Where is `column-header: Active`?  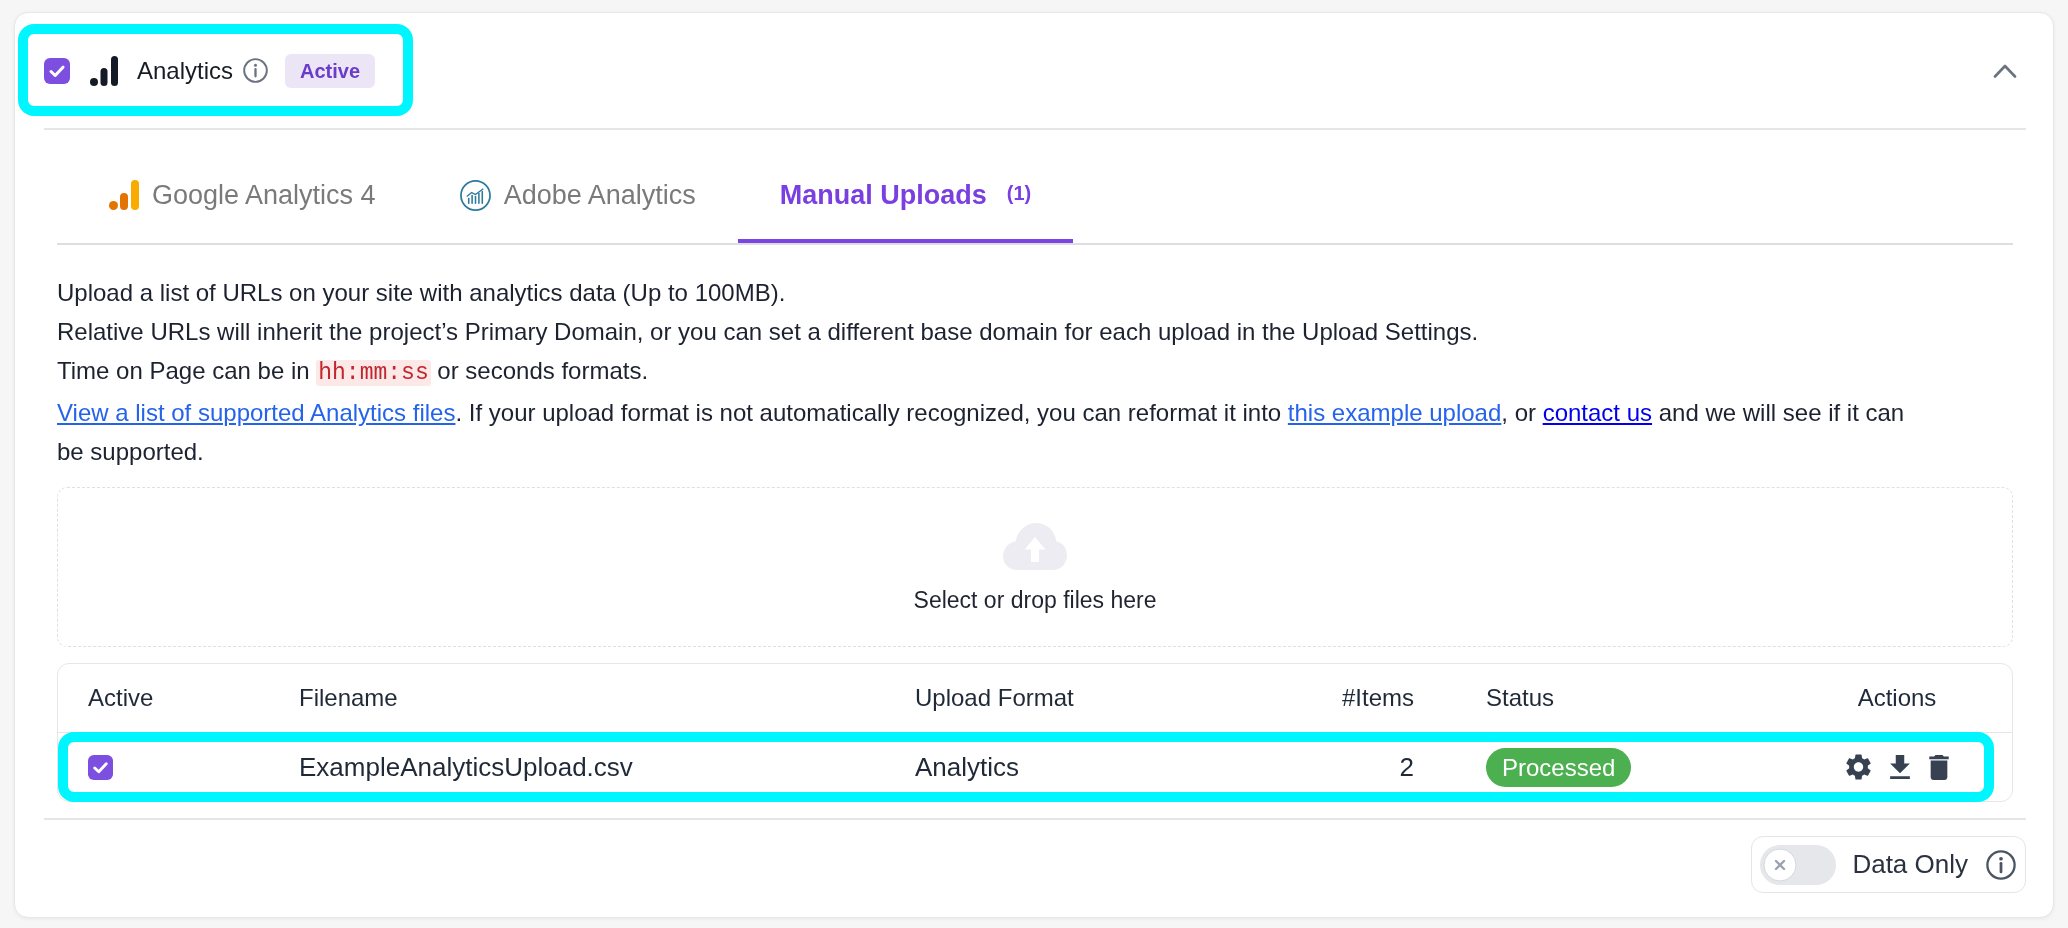 column-header: Active is located at coordinates (121, 697).